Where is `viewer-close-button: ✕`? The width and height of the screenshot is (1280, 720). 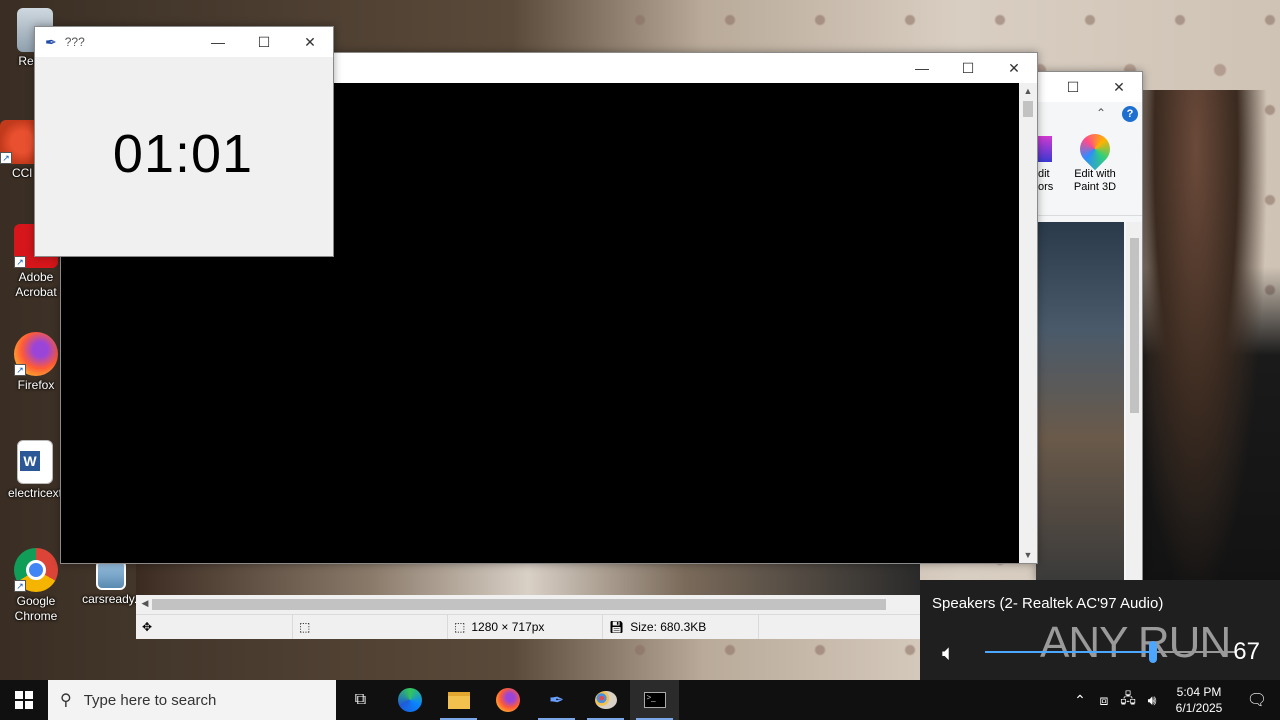
viewer-close-button: ✕ is located at coordinates (1014, 68).